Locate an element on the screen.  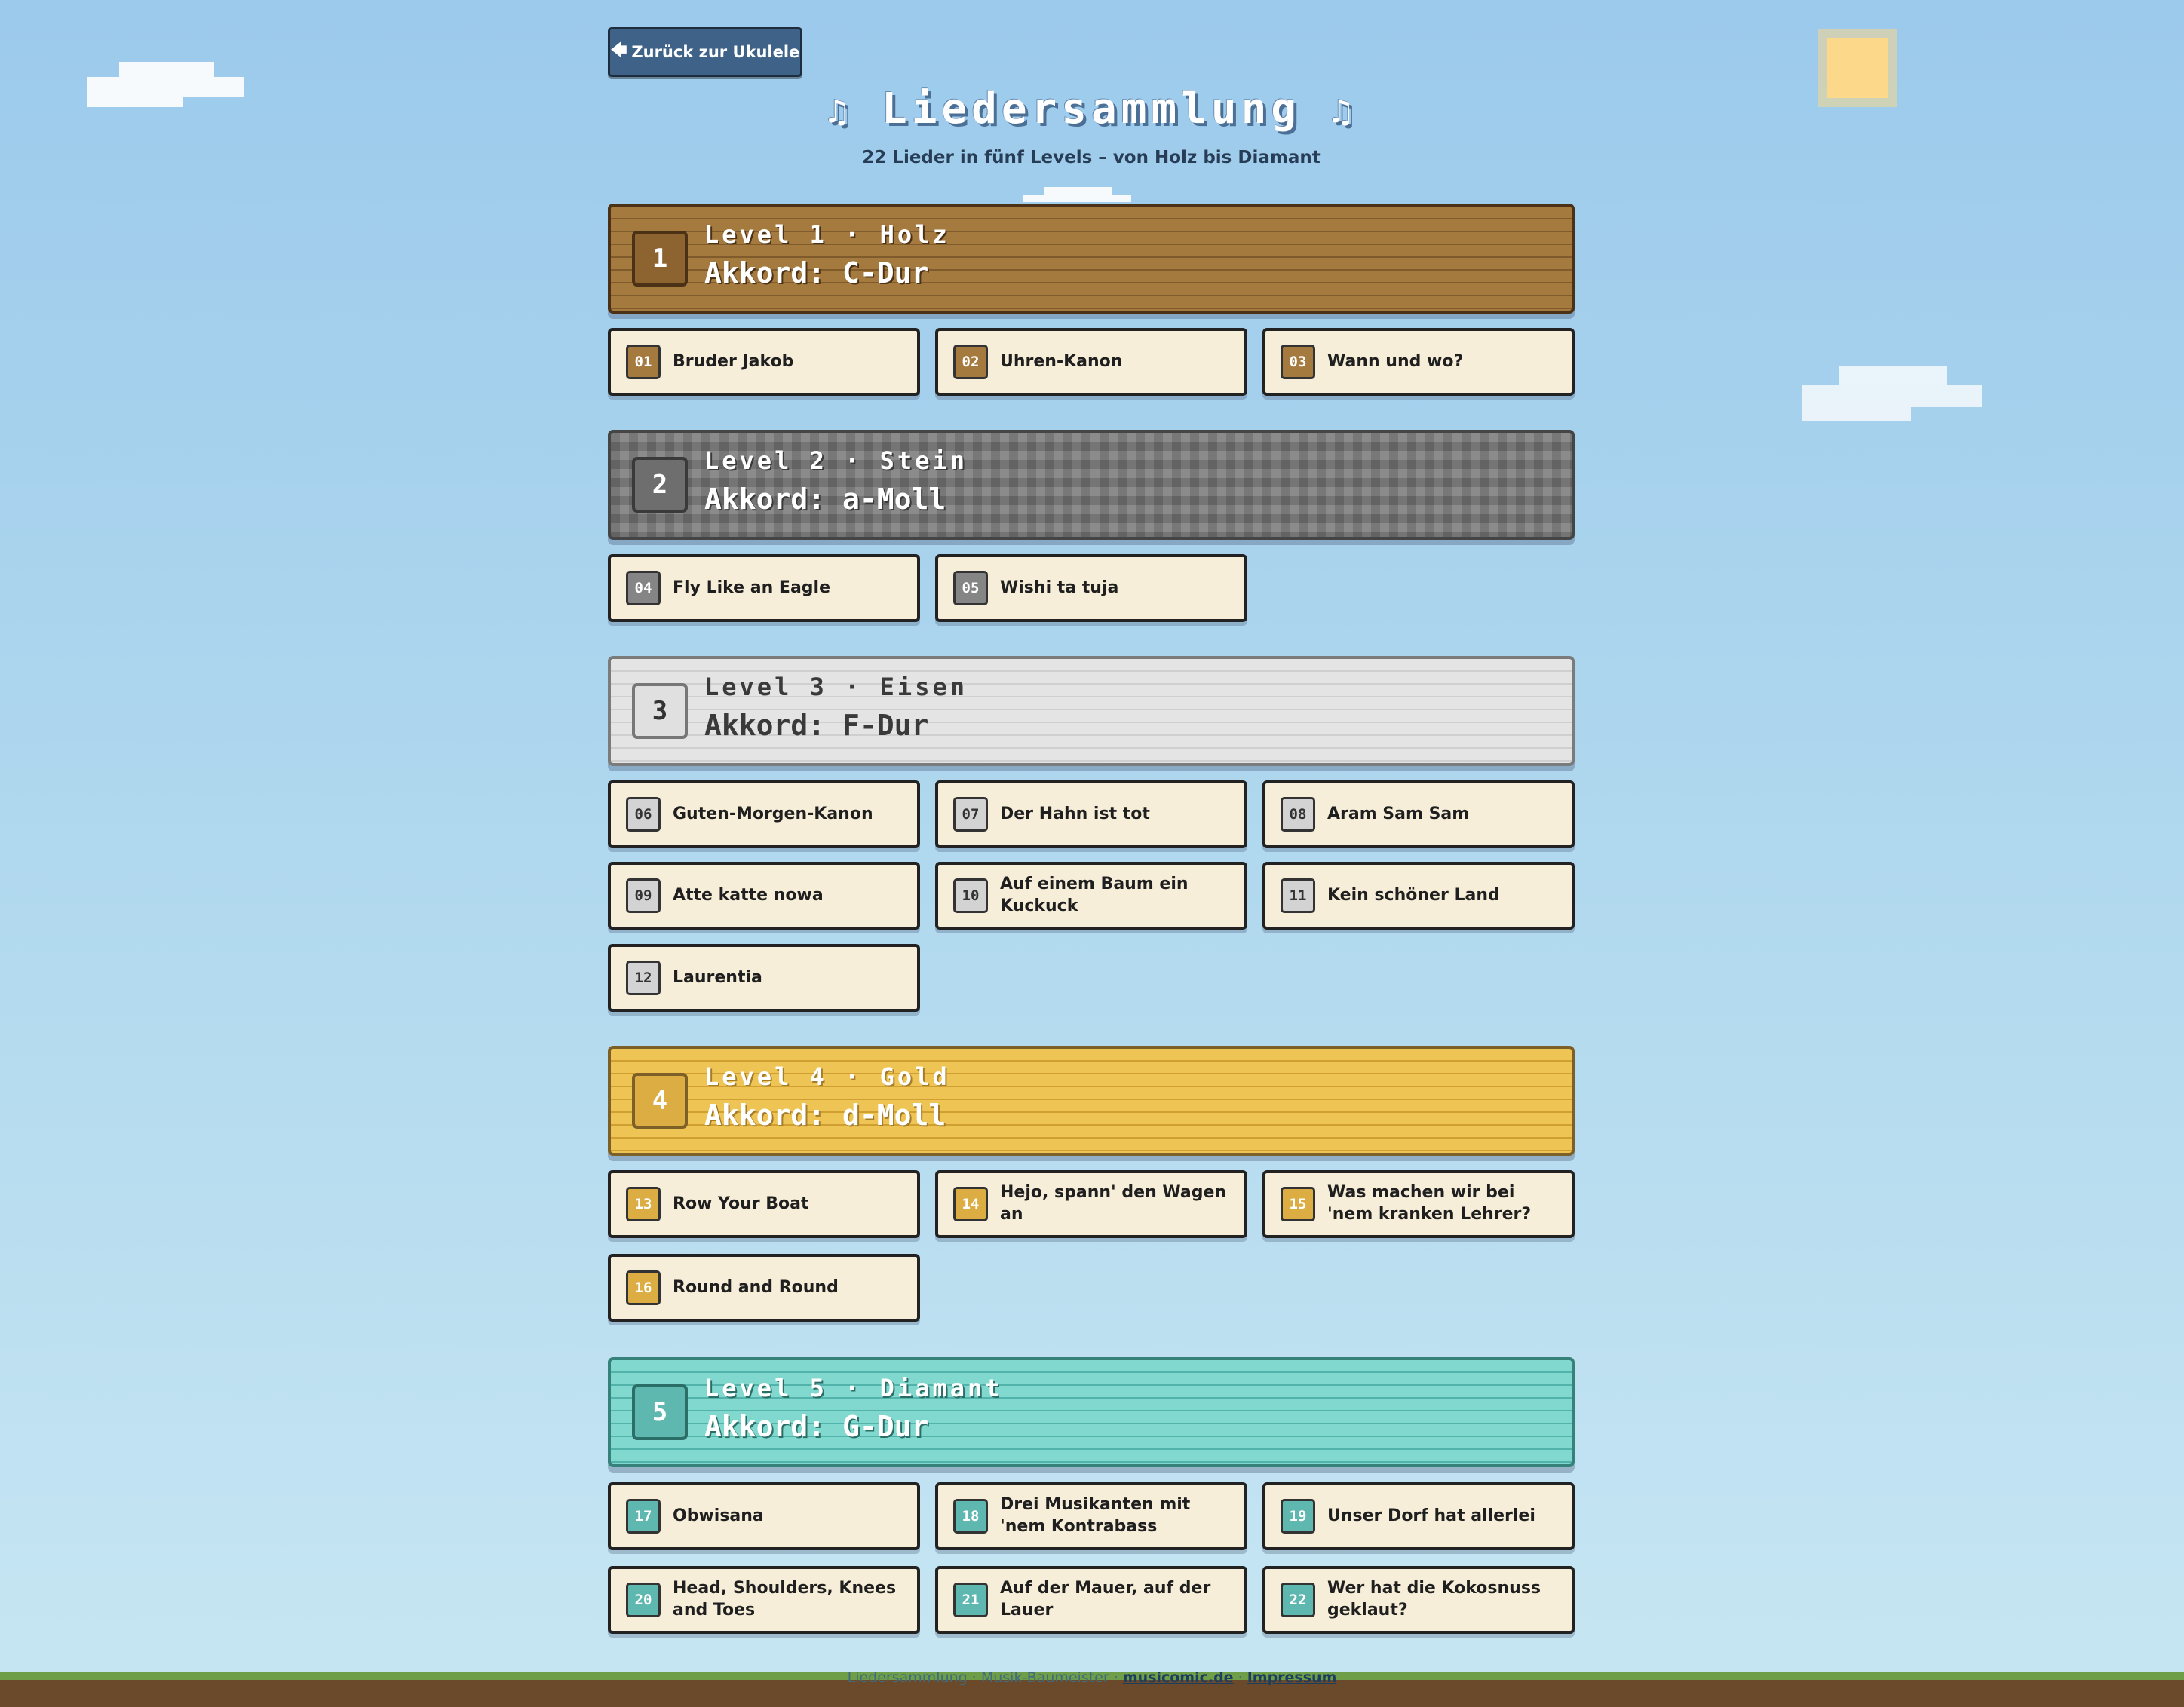
back-to-ukulele-button: 🡄 Zurück zur Ukulele is located at coordinates (705, 52).